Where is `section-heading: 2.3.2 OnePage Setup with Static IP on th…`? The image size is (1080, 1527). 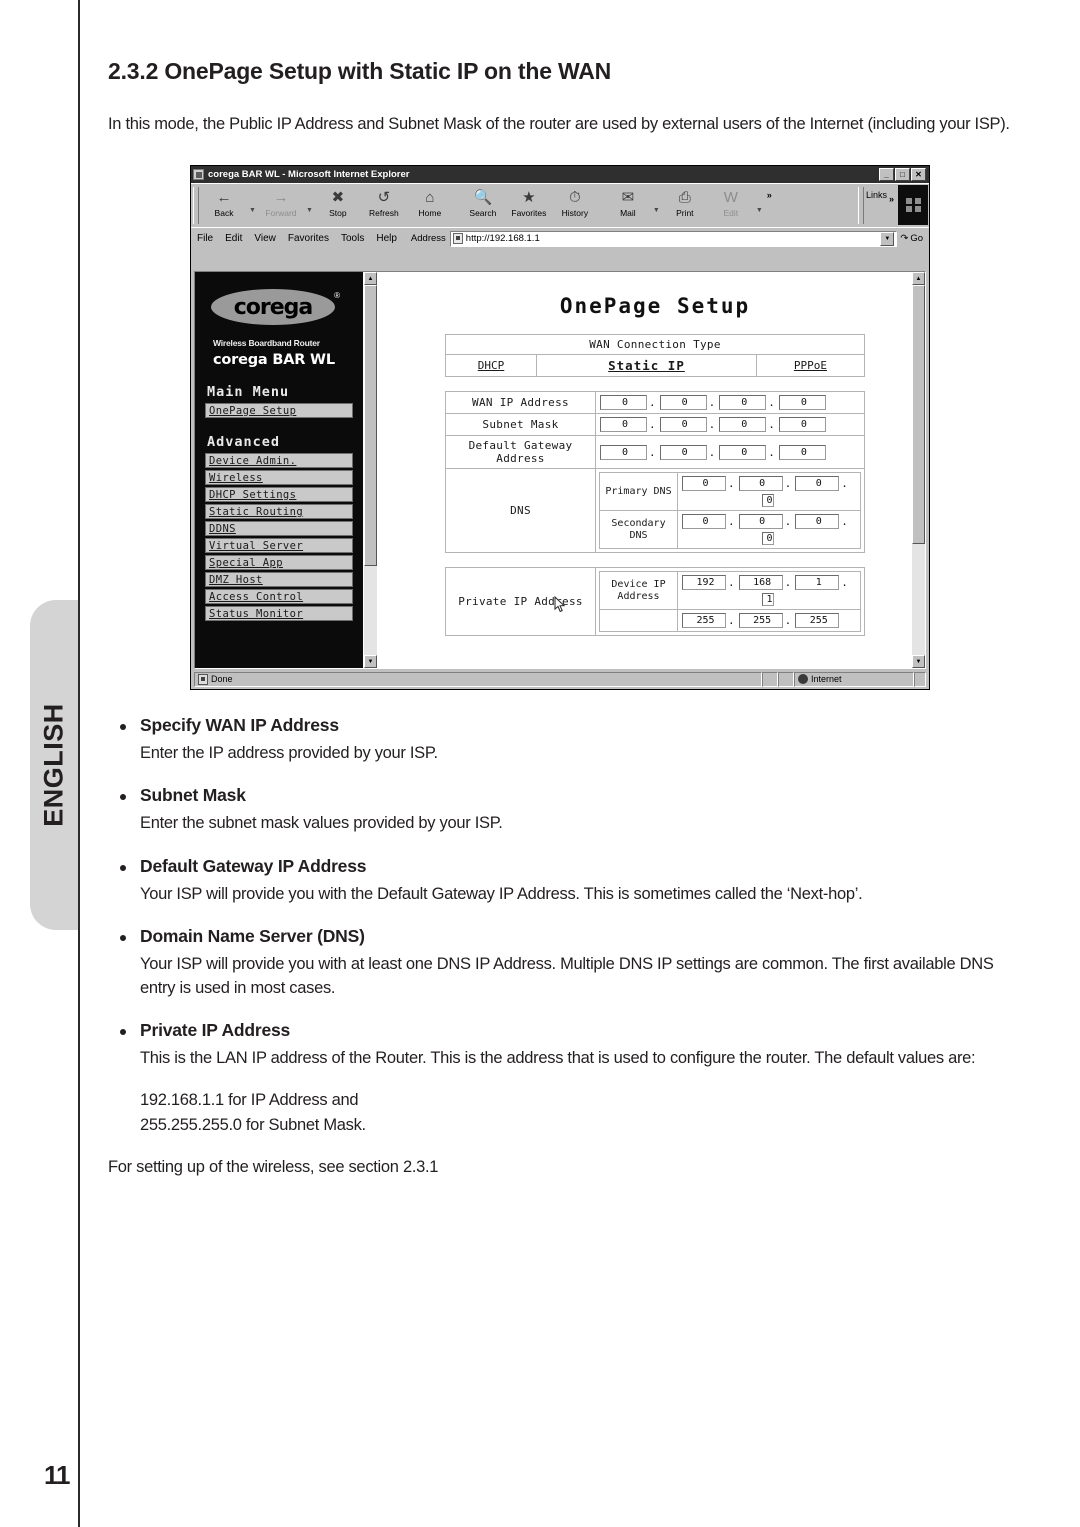
section-heading: 2.3.2 OnePage Setup with Static IP on th… is located at coordinates (360, 71).